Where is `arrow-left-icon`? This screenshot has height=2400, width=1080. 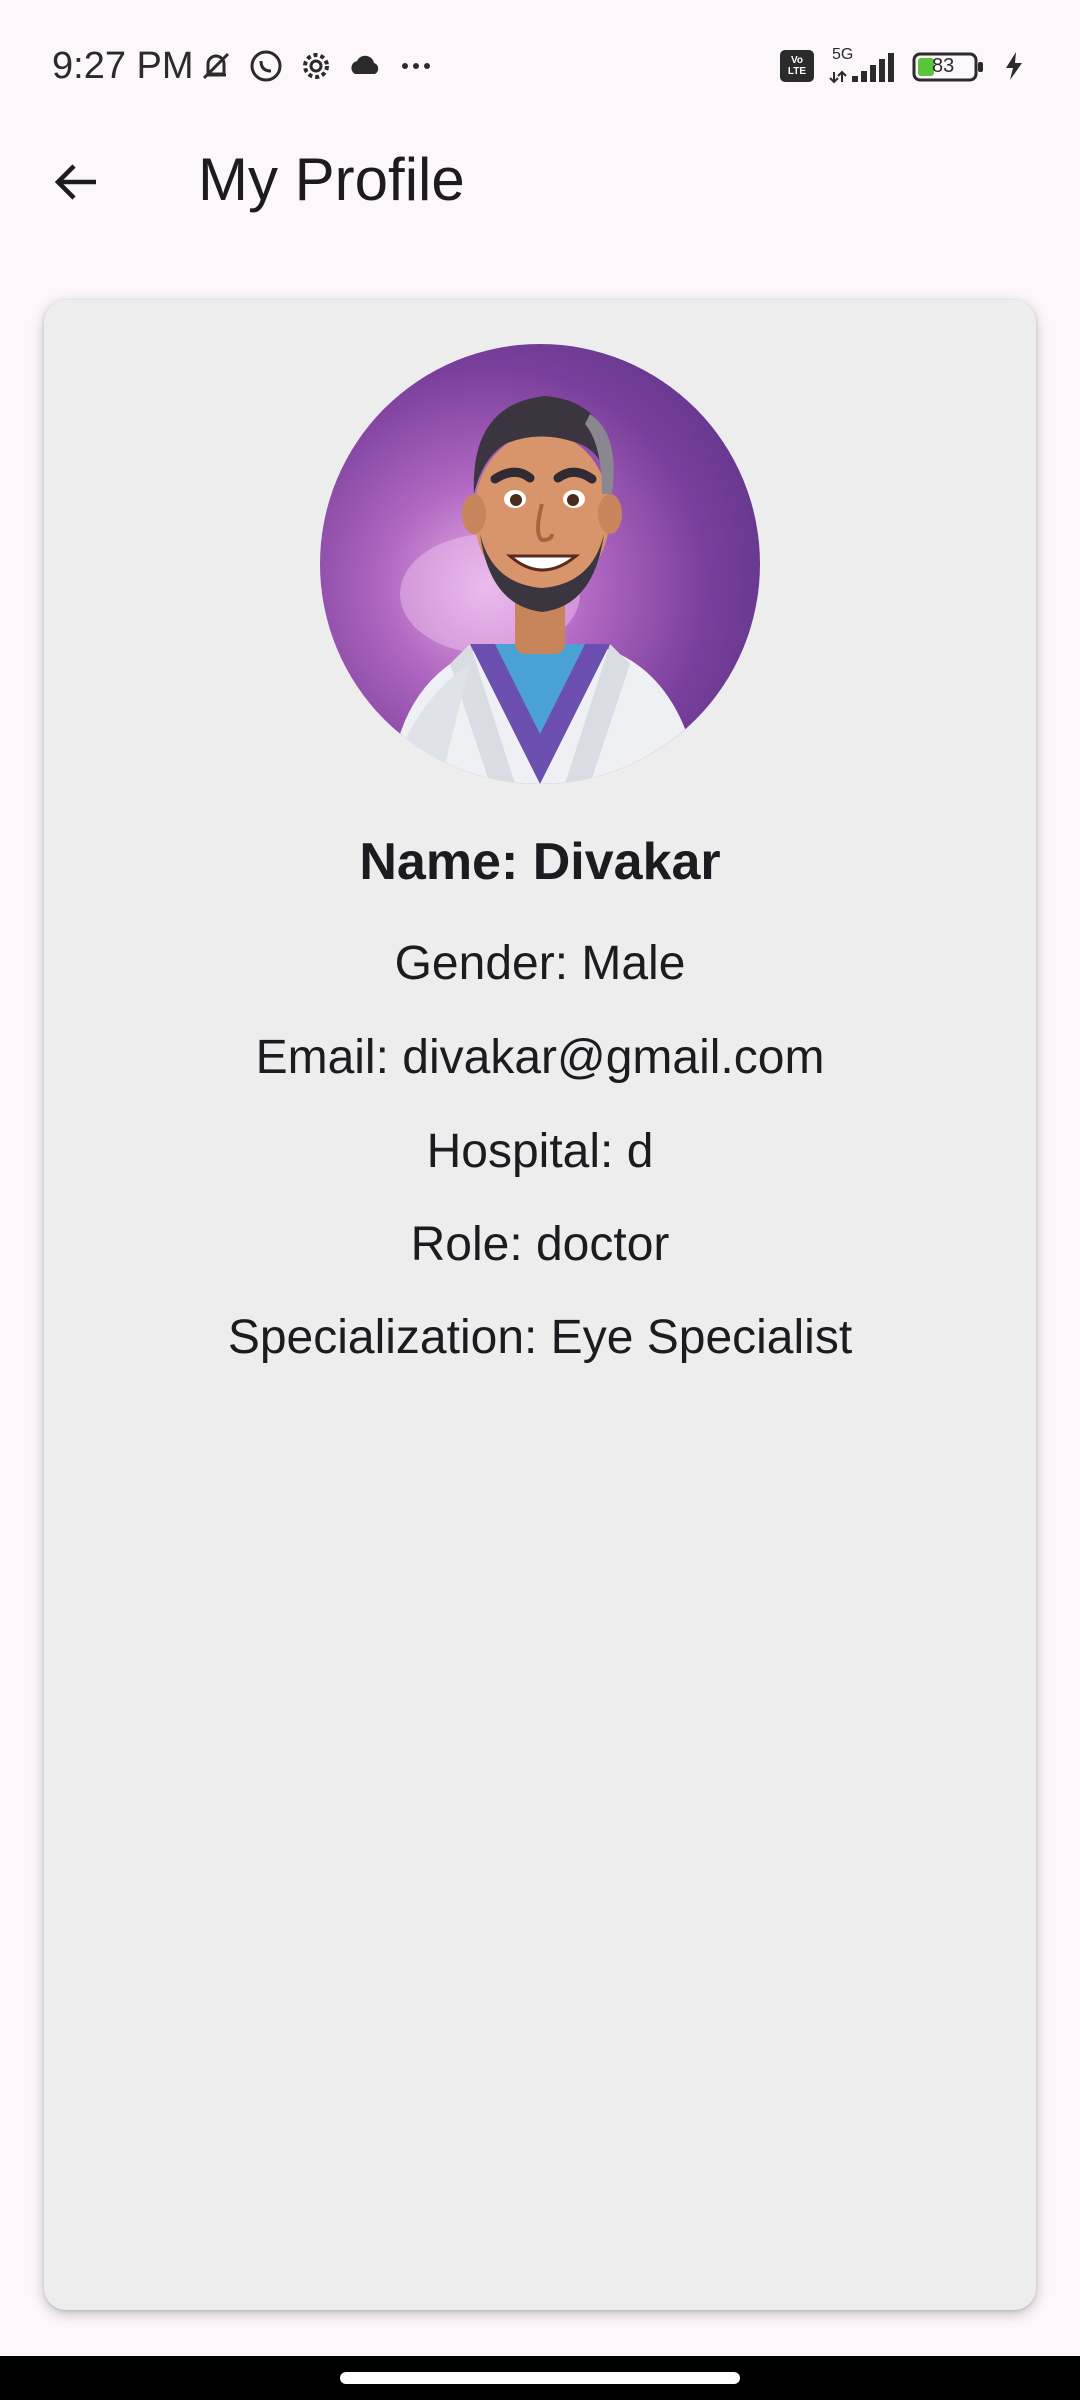 arrow-left-icon is located at coordinates (75, 182).